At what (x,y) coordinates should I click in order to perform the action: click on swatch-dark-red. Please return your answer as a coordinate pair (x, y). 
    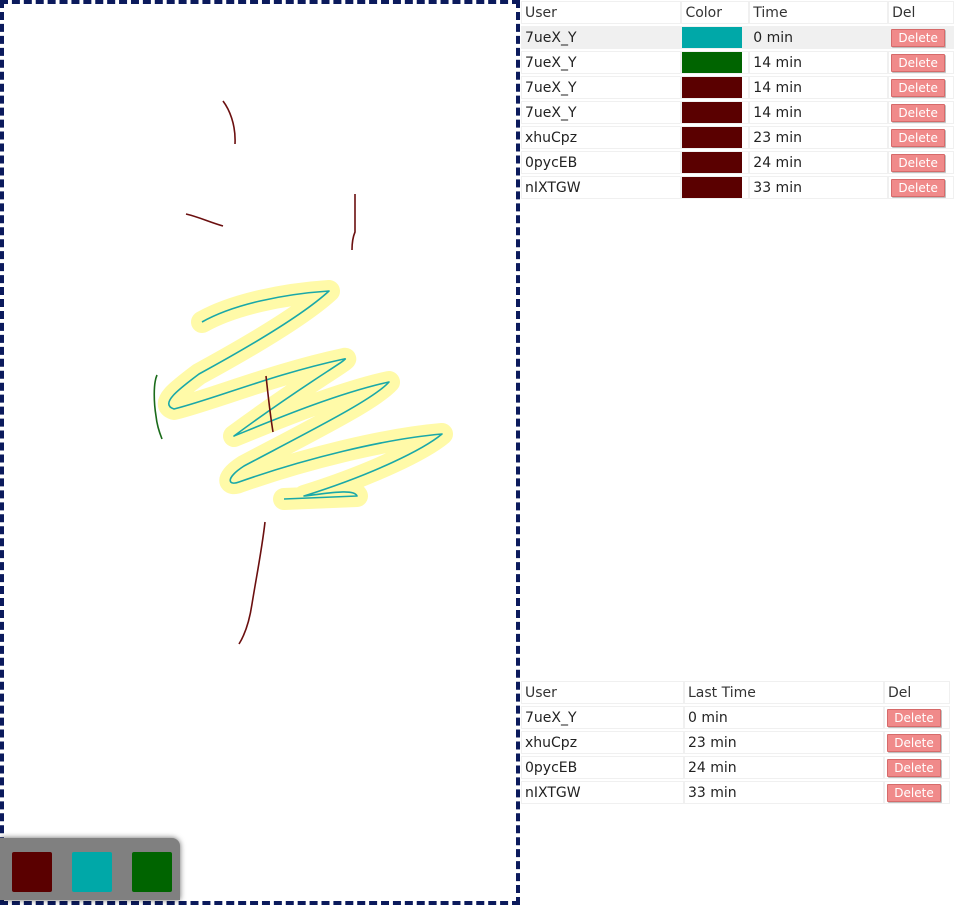
    Looking at the image, I should click on (32, 872).